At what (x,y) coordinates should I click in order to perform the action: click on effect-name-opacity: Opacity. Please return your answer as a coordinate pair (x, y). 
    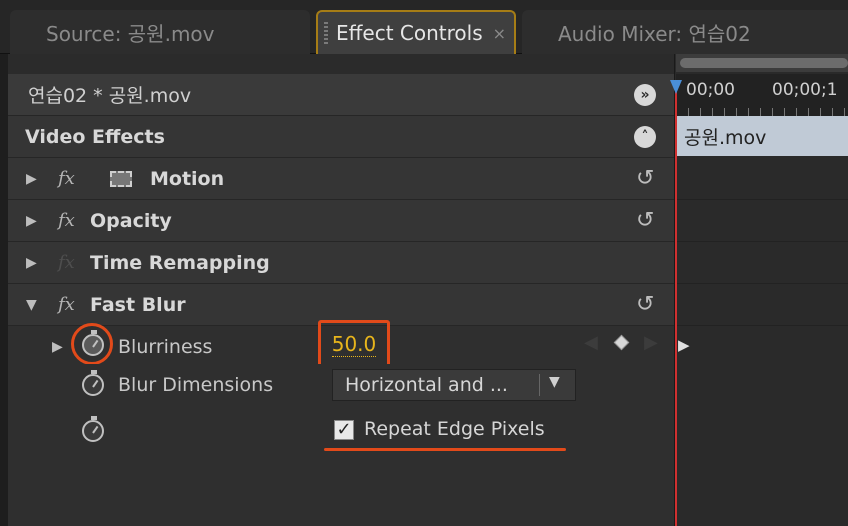
    Looking at the image, I should click on (131, 220).